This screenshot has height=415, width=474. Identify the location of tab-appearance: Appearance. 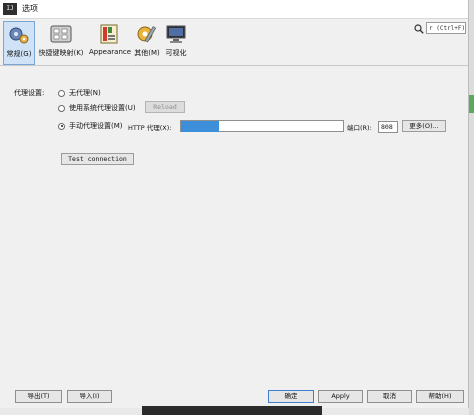
(110, 42).